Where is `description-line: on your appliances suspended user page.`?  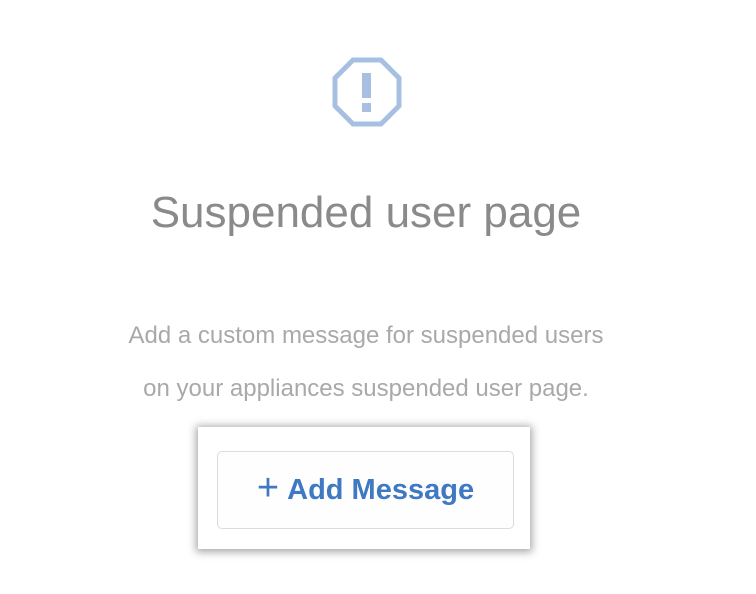 description-line: on your appliances suspended user page. is located at coordinates (366, 388).